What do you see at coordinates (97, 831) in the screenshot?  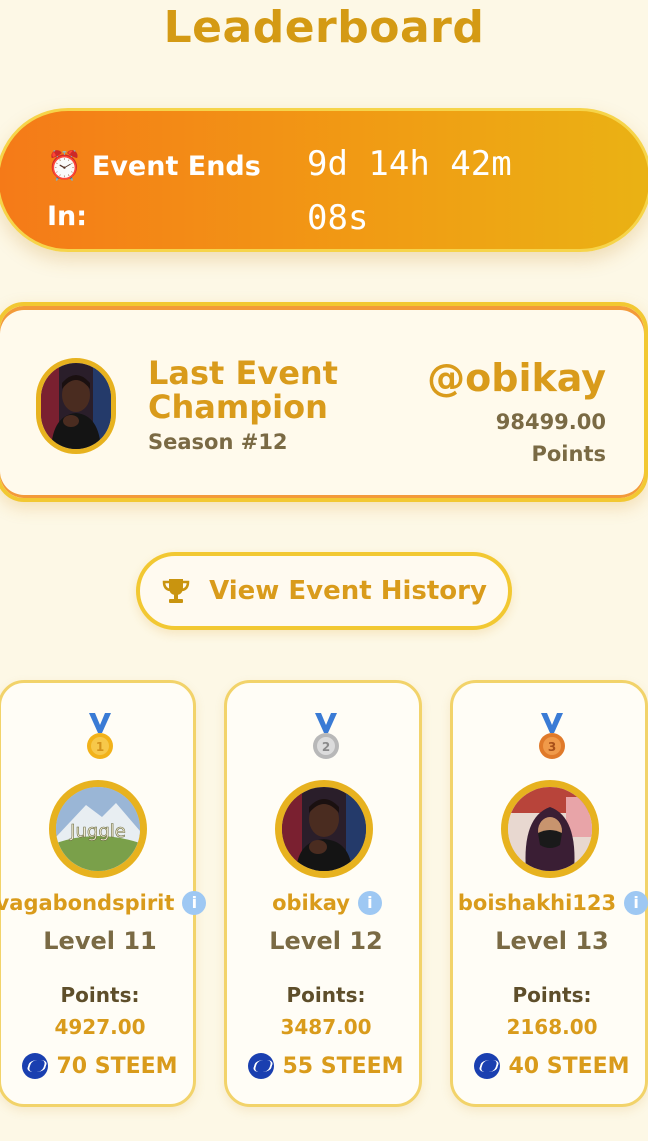 I see `svg-text: Juggle` at bounding box center [97, 831].